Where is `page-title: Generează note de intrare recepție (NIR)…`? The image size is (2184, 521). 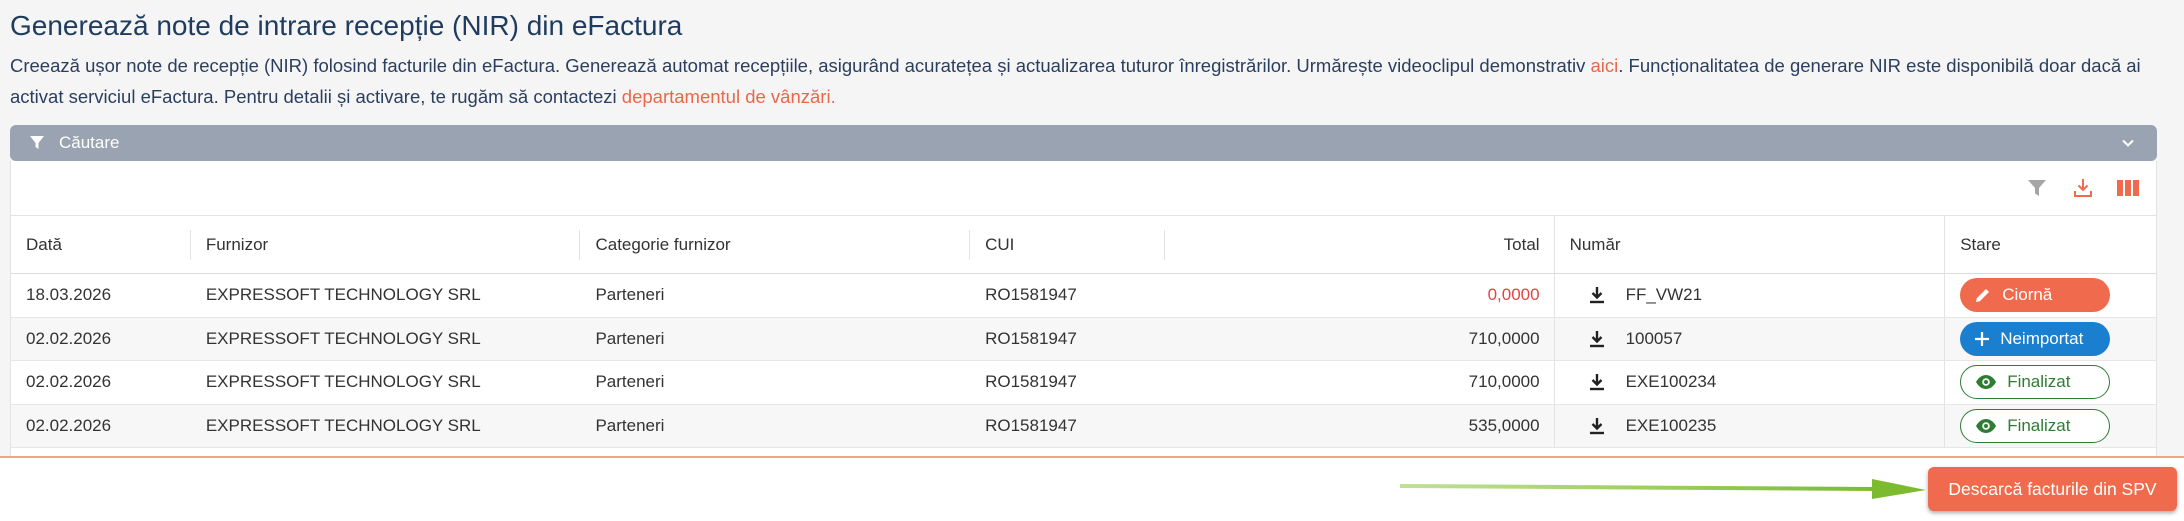
page-title: Generează note de intrare recepție (NIR)… is located at coordinates (346, 25).